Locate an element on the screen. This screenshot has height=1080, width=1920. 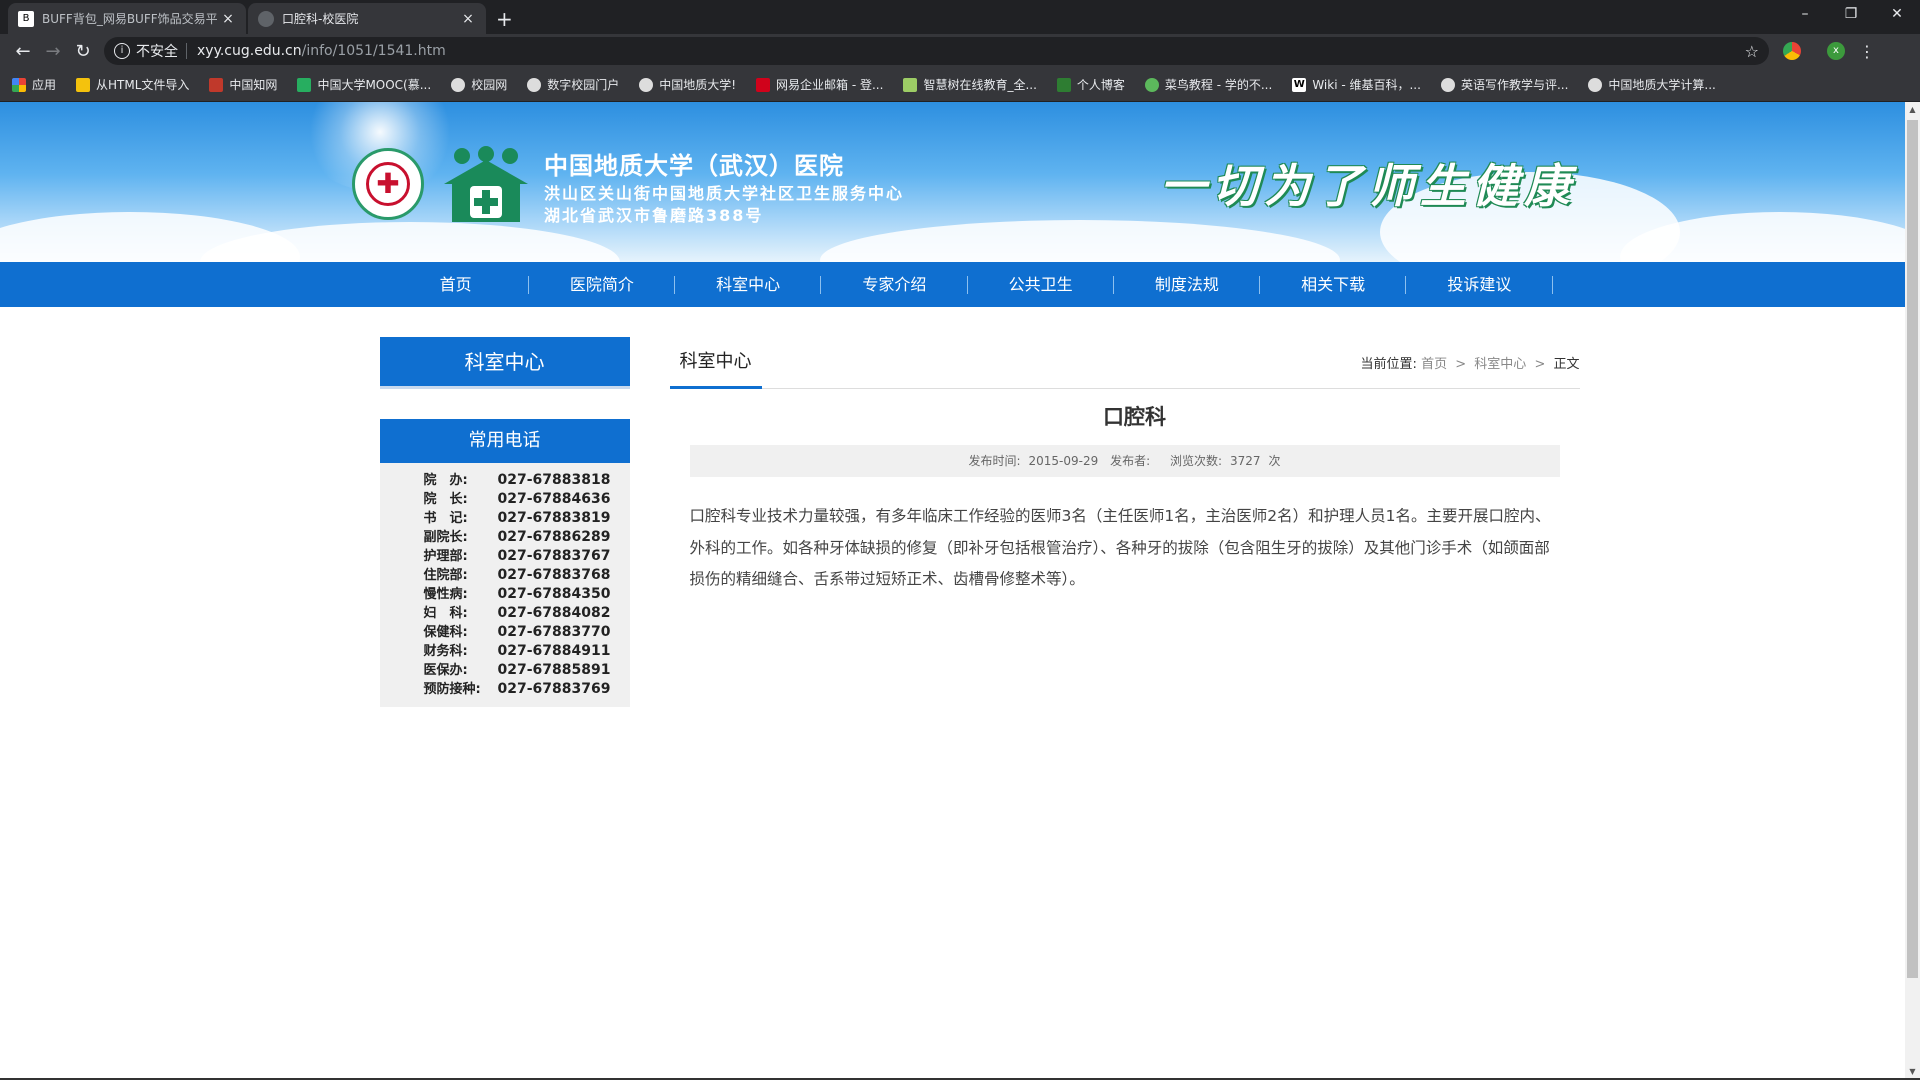
bookmark-cug: 中国地质大学! is located at coordinates (687, 84).